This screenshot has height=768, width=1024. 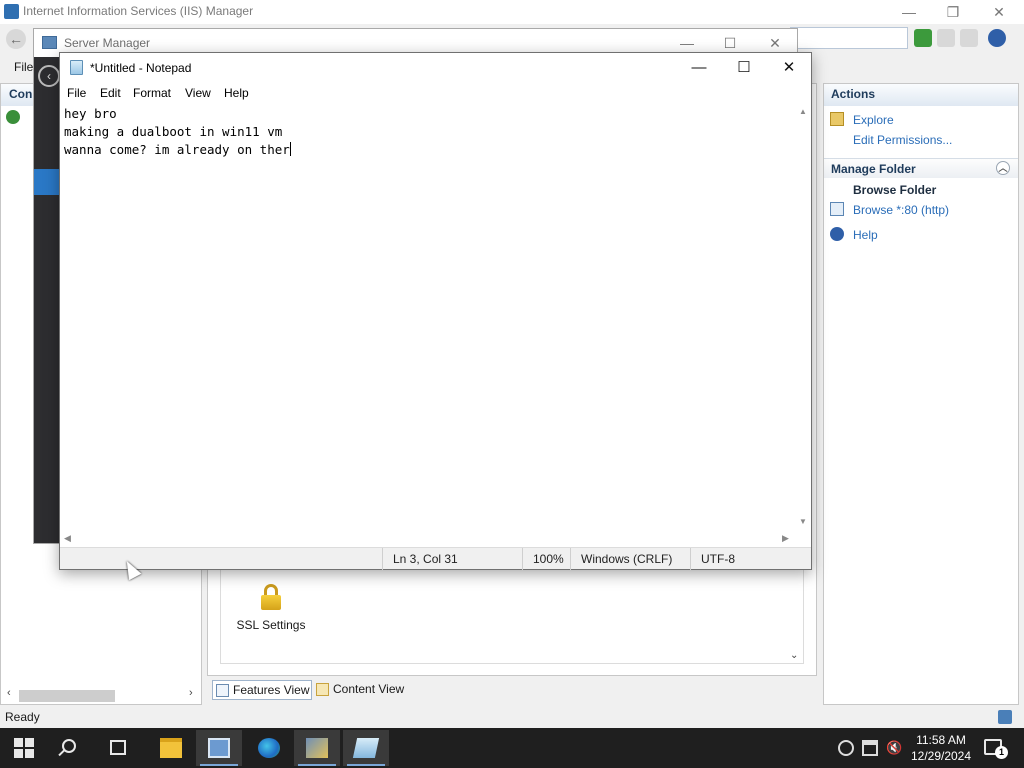 I want to click on notepad-horizontal-scrollbar: ◀ ▶, so click(x=435, y=539).